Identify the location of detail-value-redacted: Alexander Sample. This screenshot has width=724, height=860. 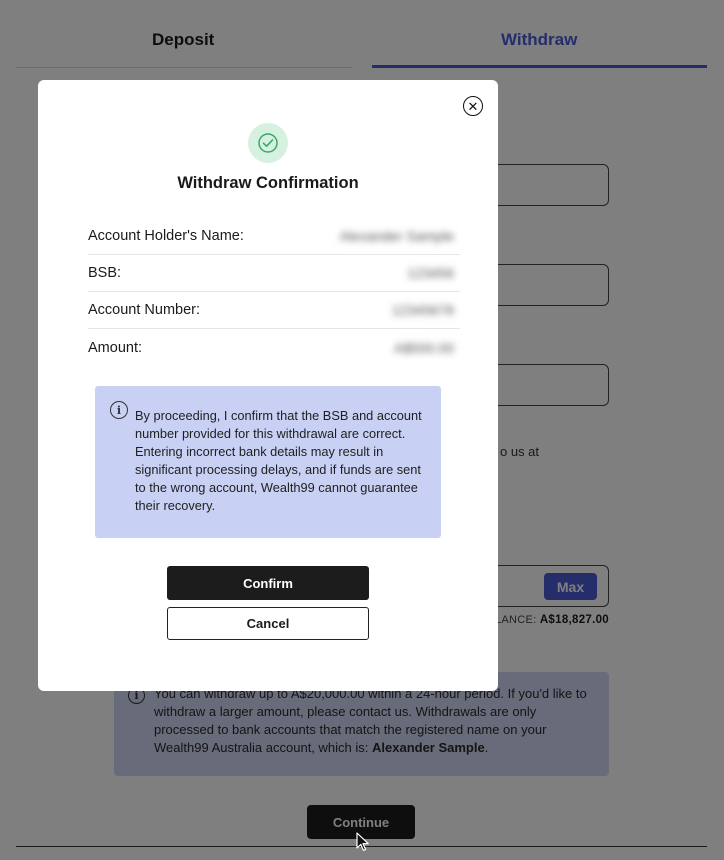
(396, 236).